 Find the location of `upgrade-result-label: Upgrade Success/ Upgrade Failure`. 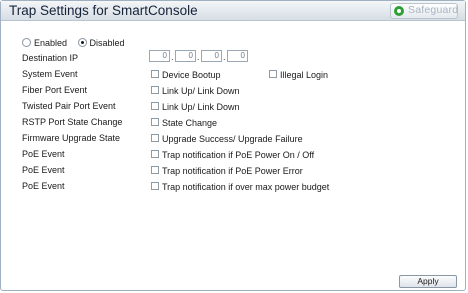

upgrade-result-label: Upgrade Success/ Upgrade Failure is located at coordinates (232, 138).